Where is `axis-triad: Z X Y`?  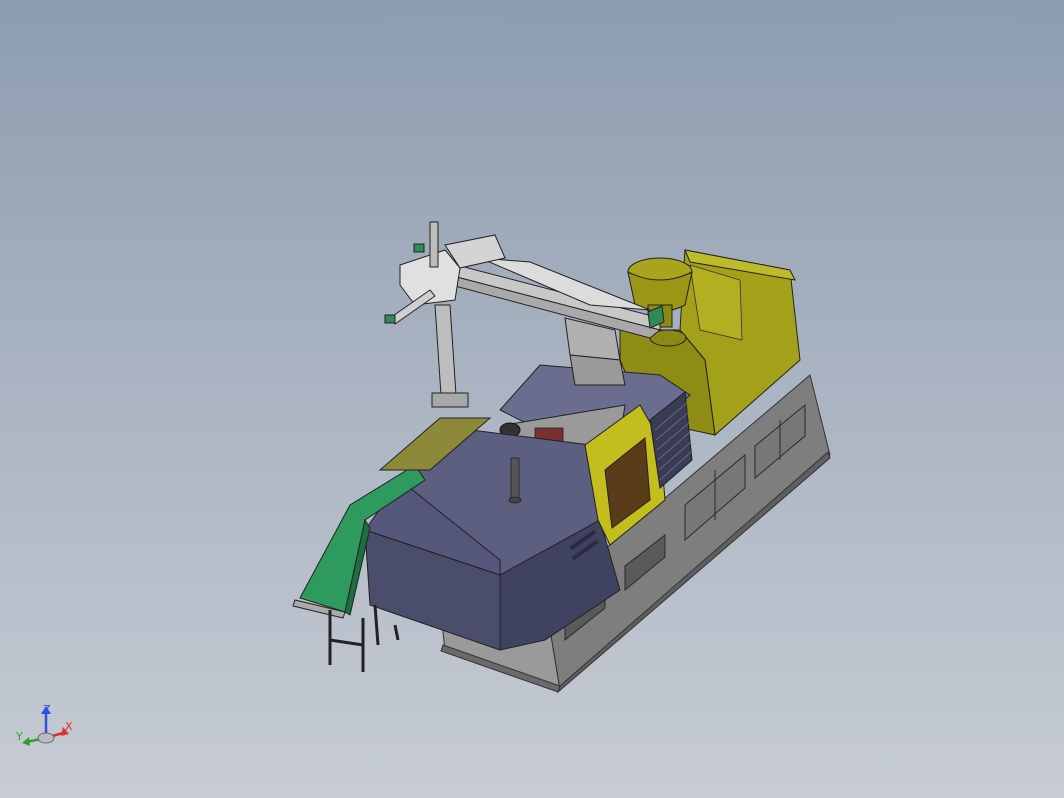 axis-triad: Z X Y is located at coordinates (44, 724).